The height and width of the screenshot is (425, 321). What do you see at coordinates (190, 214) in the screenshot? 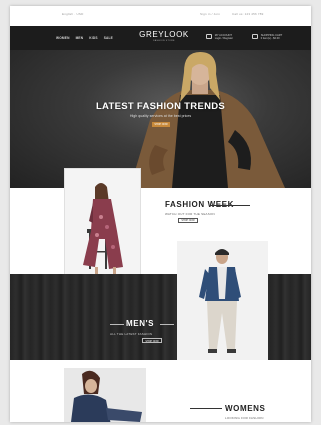
I see `fashion-week-subtitle: WATCH OUT FOR THE SEASON` at bounding box center [190, 214].